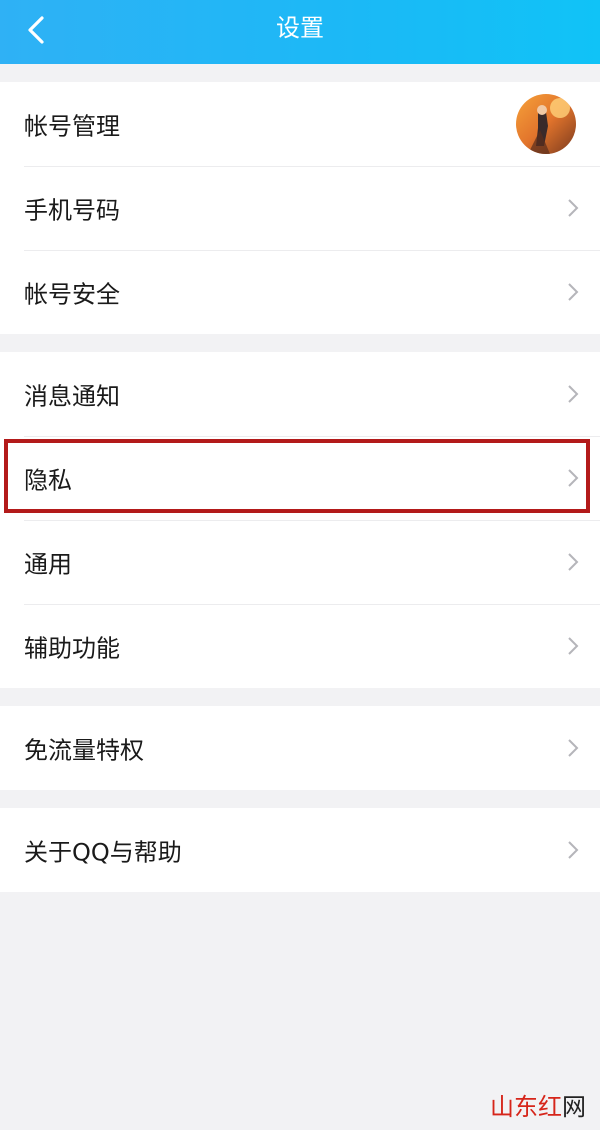 The image size is (600, 1130). I want to click on watermark: 山东红网, so click(538, 1104).